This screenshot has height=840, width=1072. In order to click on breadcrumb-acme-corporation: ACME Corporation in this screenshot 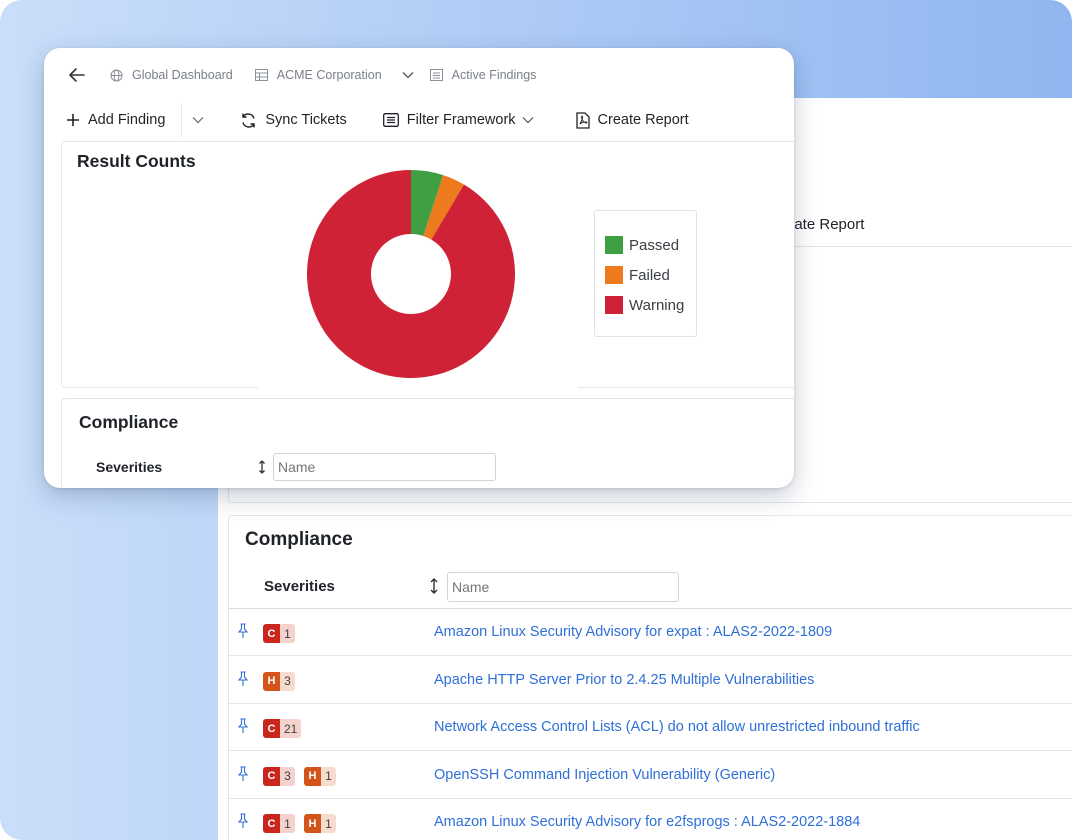, I will do `click(318, 75)`.